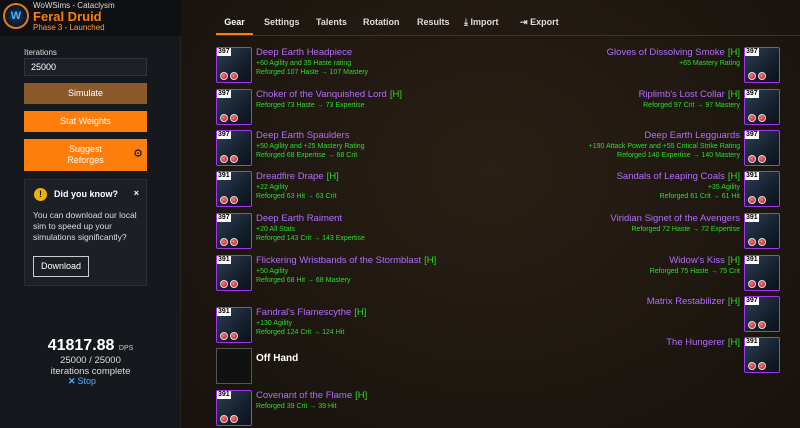 This screenshot has height=428, width=800. What do you see at coordinates (304, 312) in the screenshot?
I see `item-name-text: Fandral's Flamescythe` at bounding box center [304, 312].